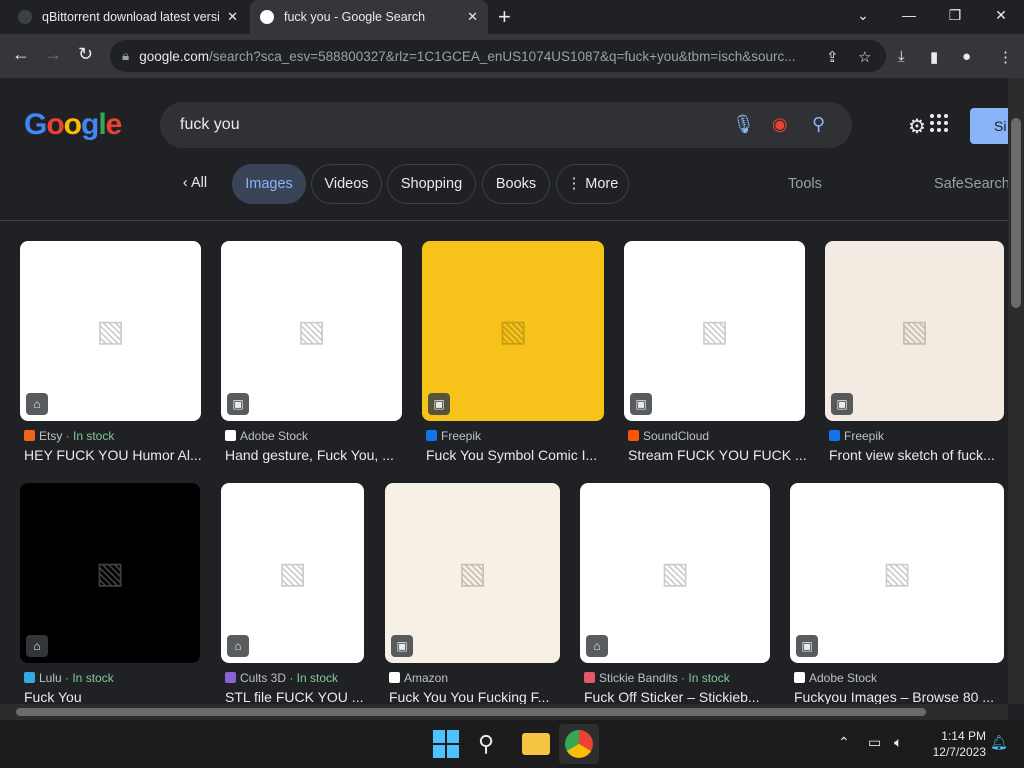 Image resolution: width=1024 pixels, height=768 pixels. What do you see at coordinates (579, 744) in the screenshot?
I see `chrome-icon` at bounding box center [579, 744].